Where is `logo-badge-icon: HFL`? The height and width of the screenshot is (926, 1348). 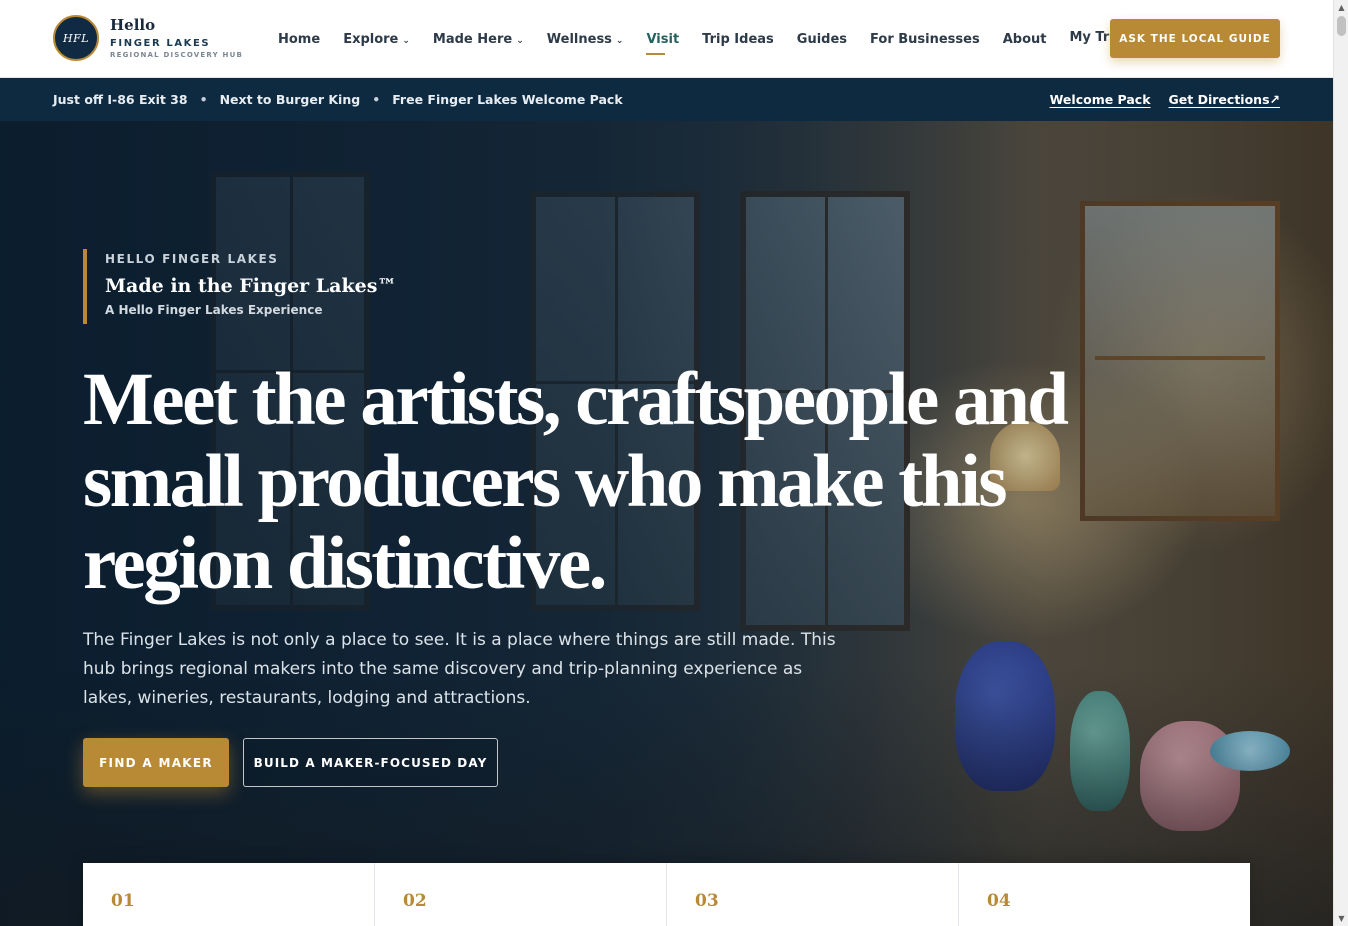
logo-badge-icon: HFL is located at coordinates (76, 38).